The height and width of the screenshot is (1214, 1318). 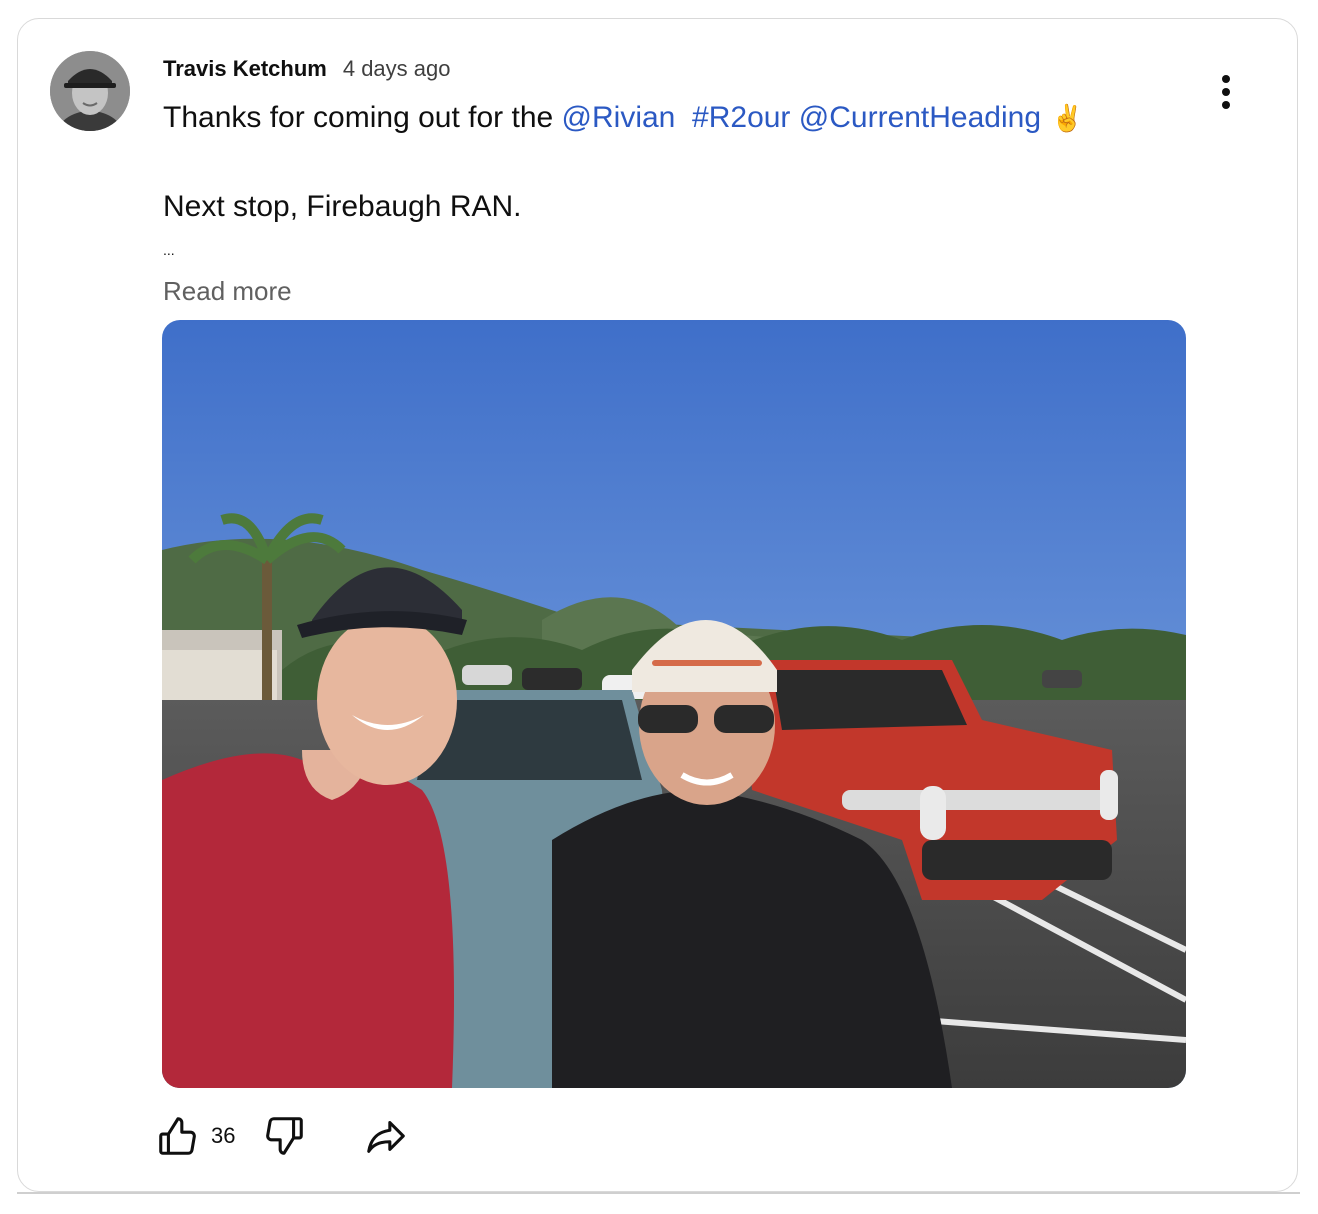 I want to click on post-text-prefix: Thanks for coming out for the, so click(x=362, y=117).